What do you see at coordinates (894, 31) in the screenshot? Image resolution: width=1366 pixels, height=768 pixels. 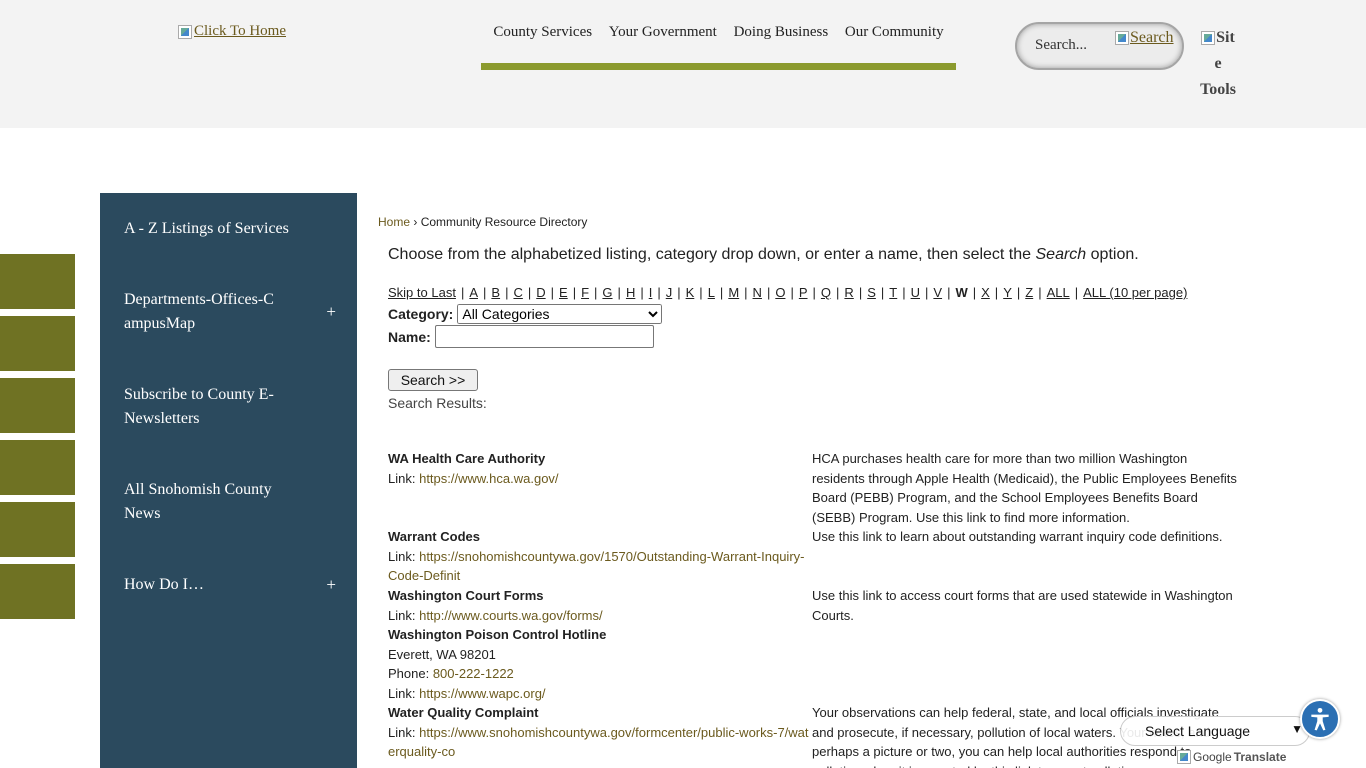 I see `nav-our-community: Our Community` at bounding box center [894, 31].